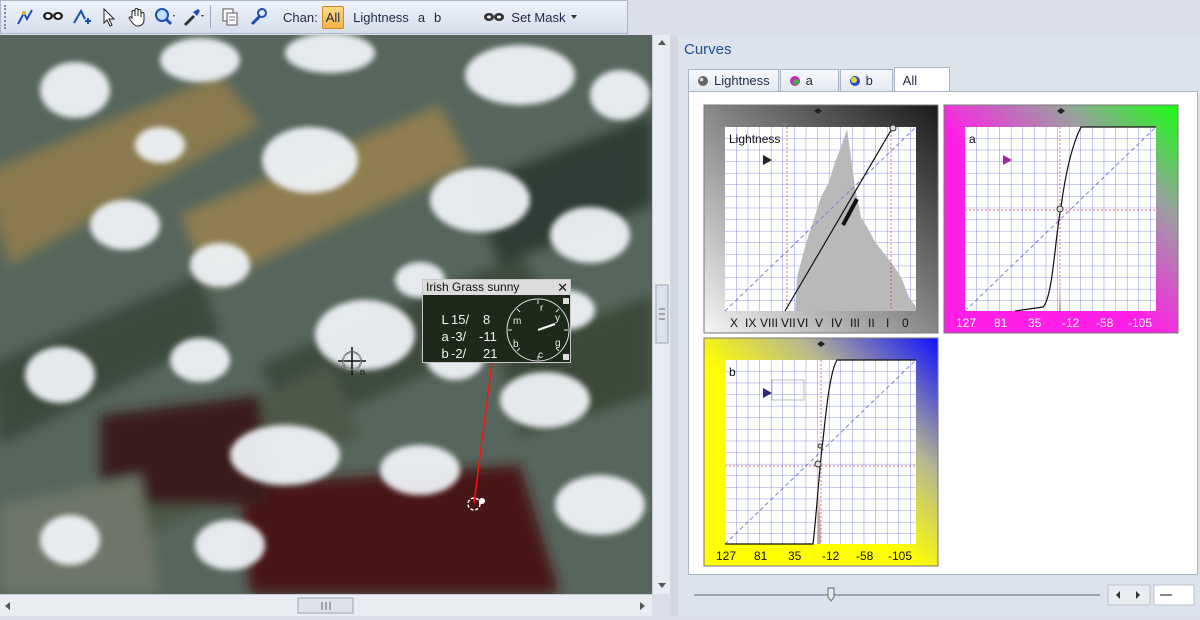  I want to click on svg-text: IV, so click(836, 323).